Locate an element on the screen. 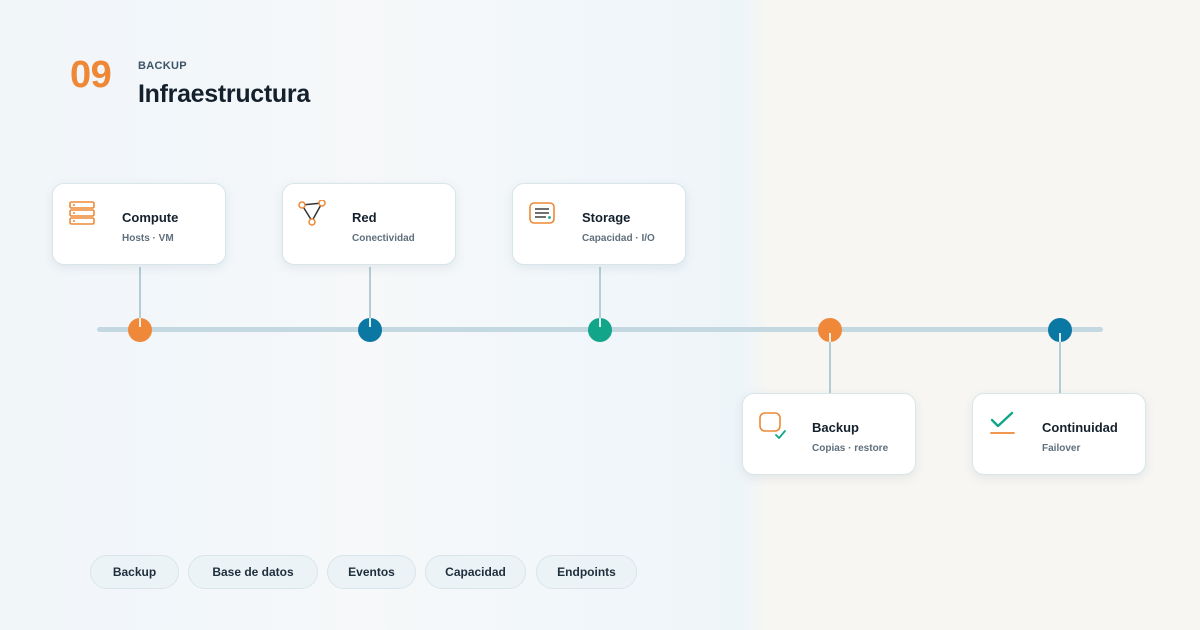 This screenshot has width=1200, height=630. section-eyebrow: BACKUP is located at coordinates (162, 66).